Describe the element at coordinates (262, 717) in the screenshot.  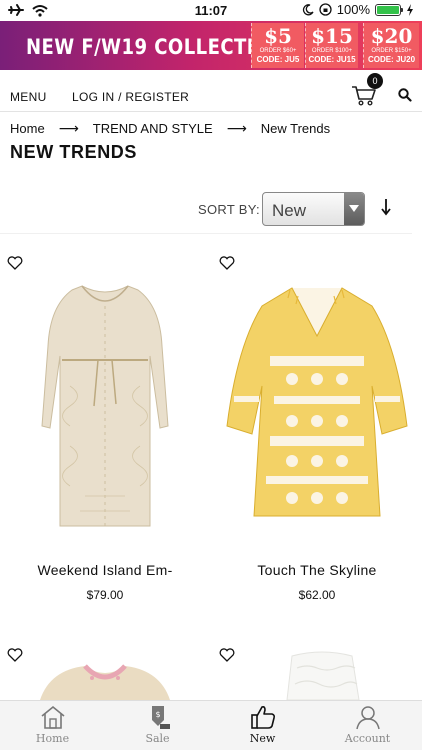
I see `thumbs-up-icon` at that location.